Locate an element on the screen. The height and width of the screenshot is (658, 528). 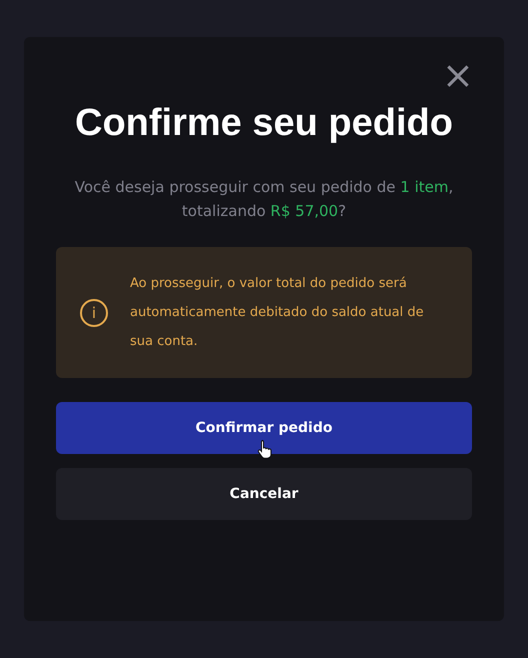
info-icon: i is located at coordinates (94, 312).